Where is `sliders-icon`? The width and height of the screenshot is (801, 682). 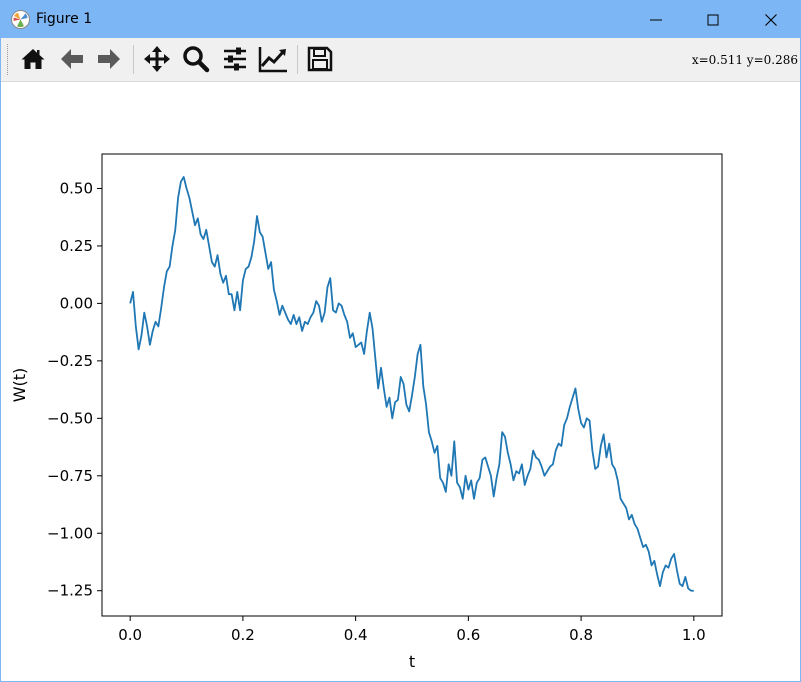
sliders-icon is located at coordinates (235, 59).